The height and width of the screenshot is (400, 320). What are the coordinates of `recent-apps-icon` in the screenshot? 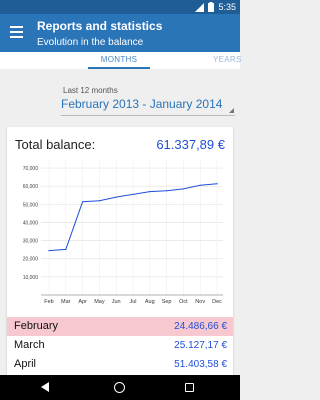 It's located at (189, 387).